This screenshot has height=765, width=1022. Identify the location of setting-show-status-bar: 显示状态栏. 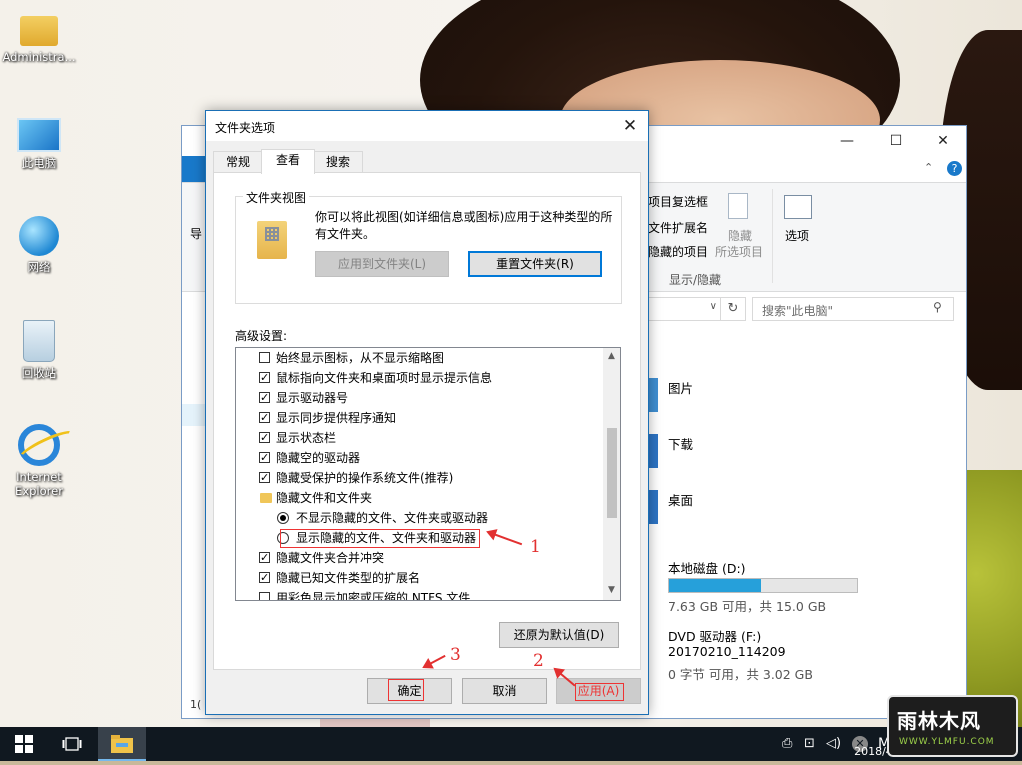
(419, 438).